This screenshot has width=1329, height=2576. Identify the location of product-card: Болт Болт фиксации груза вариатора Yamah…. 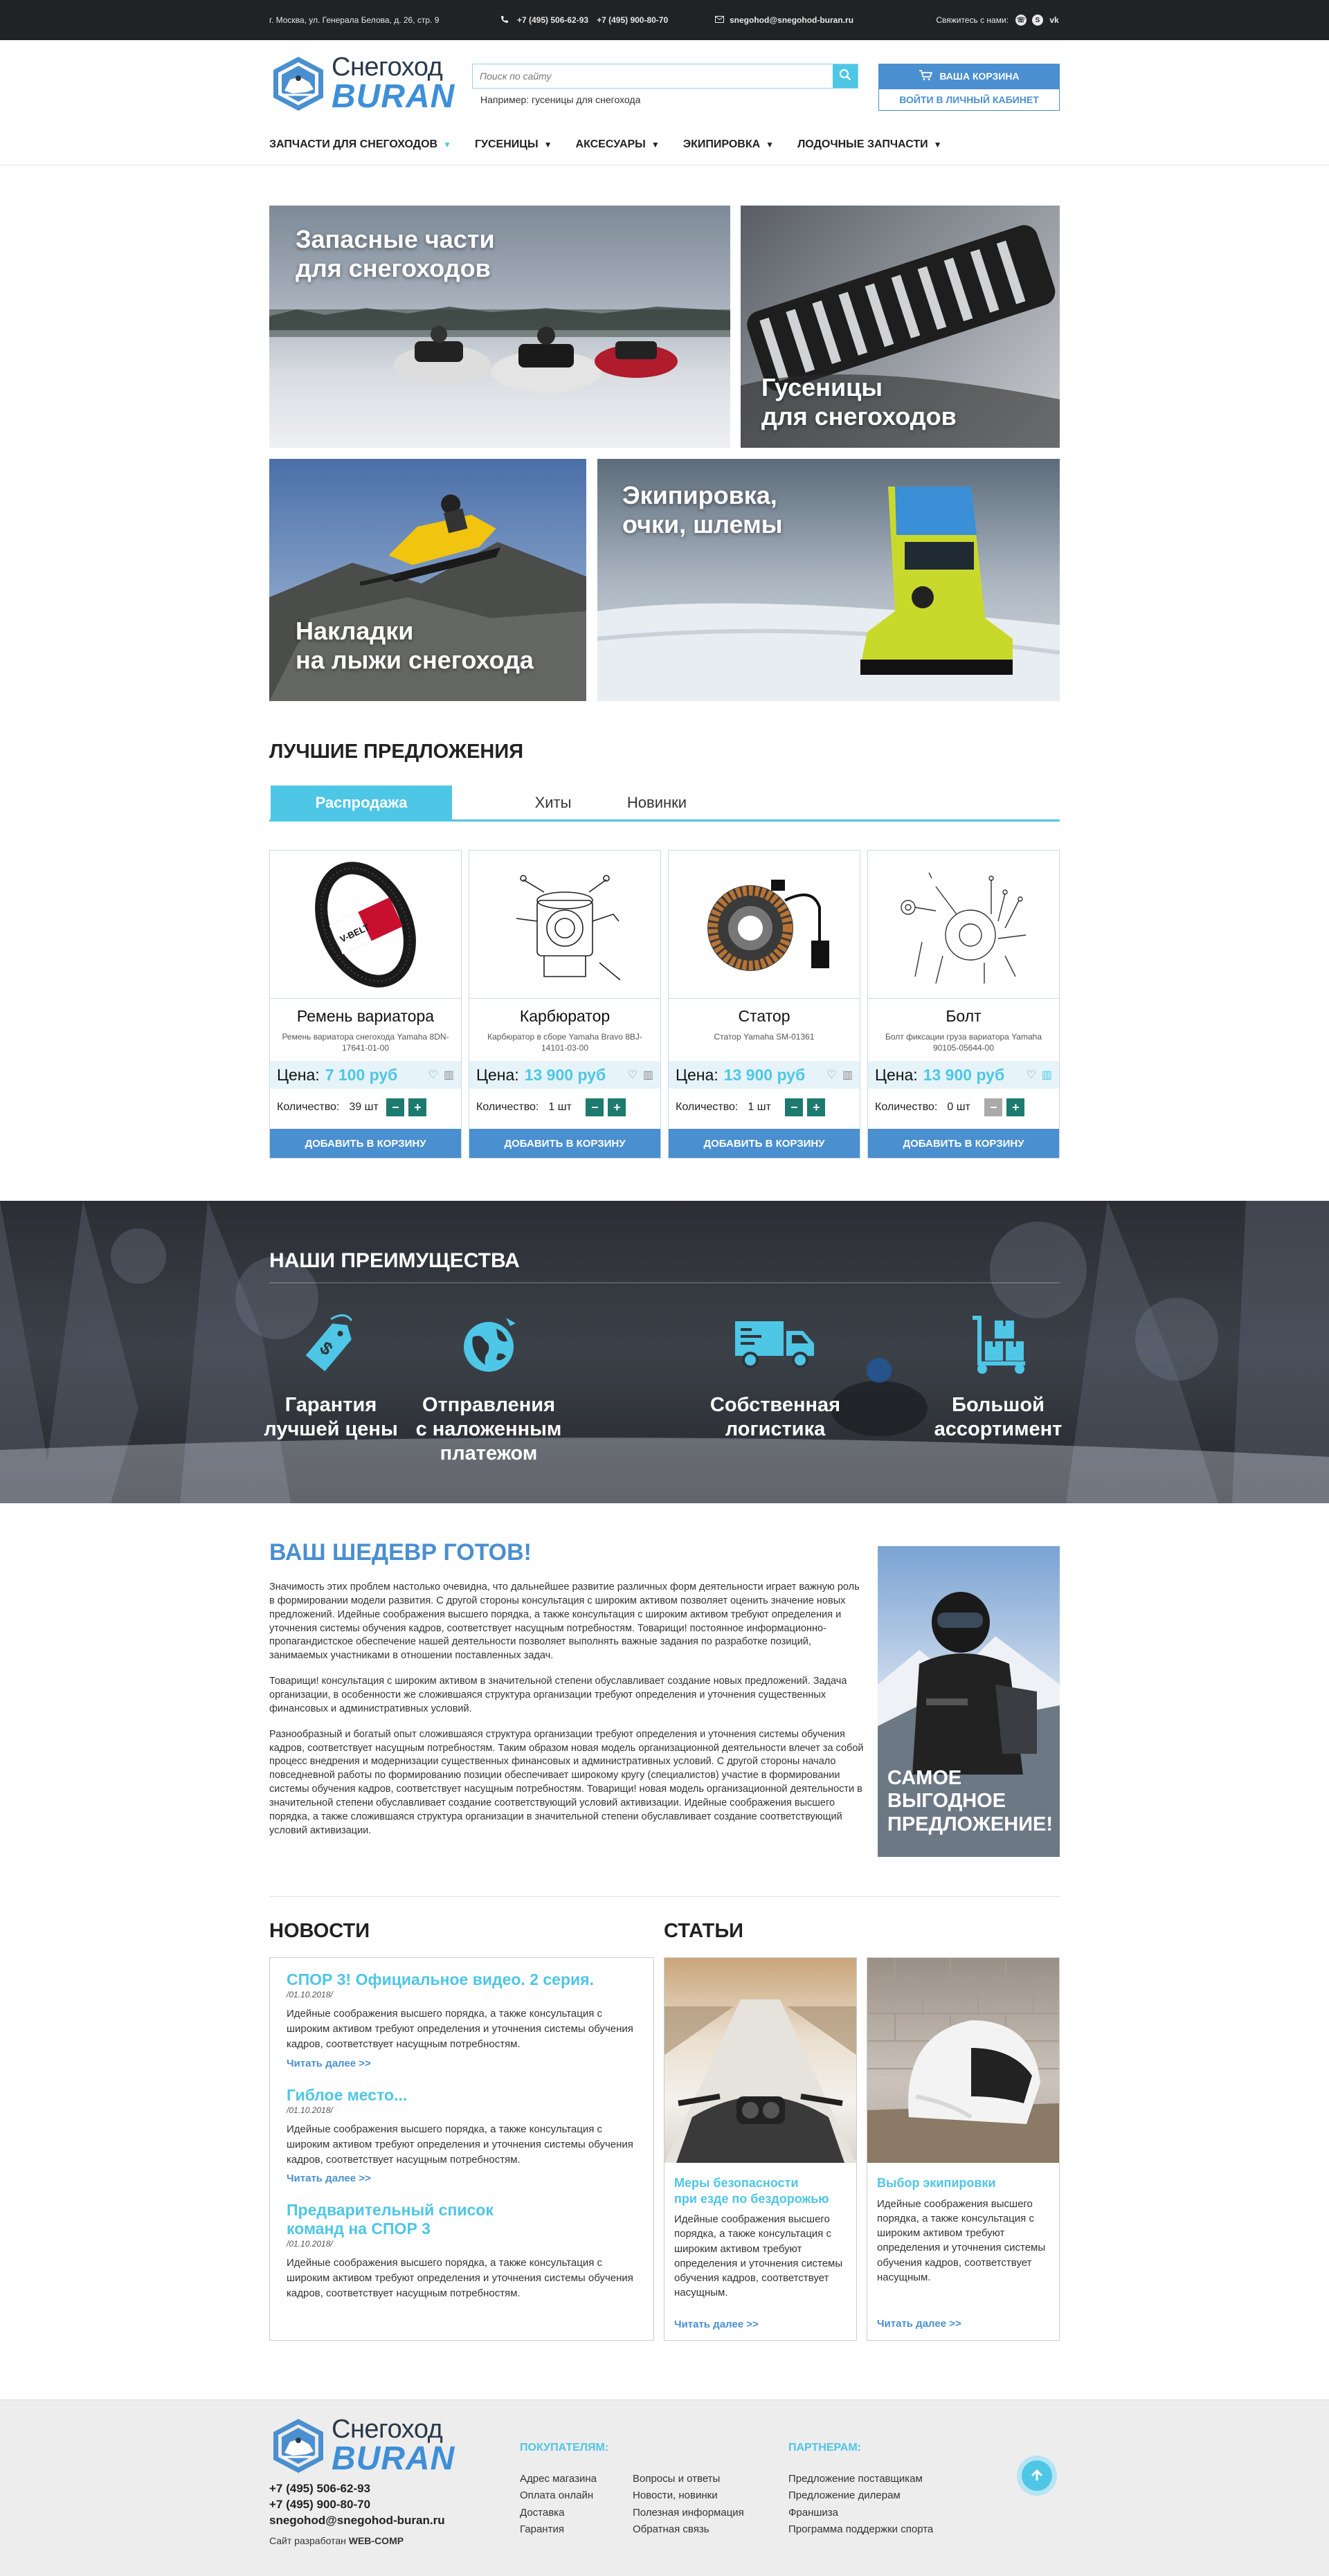
(963, 1004).